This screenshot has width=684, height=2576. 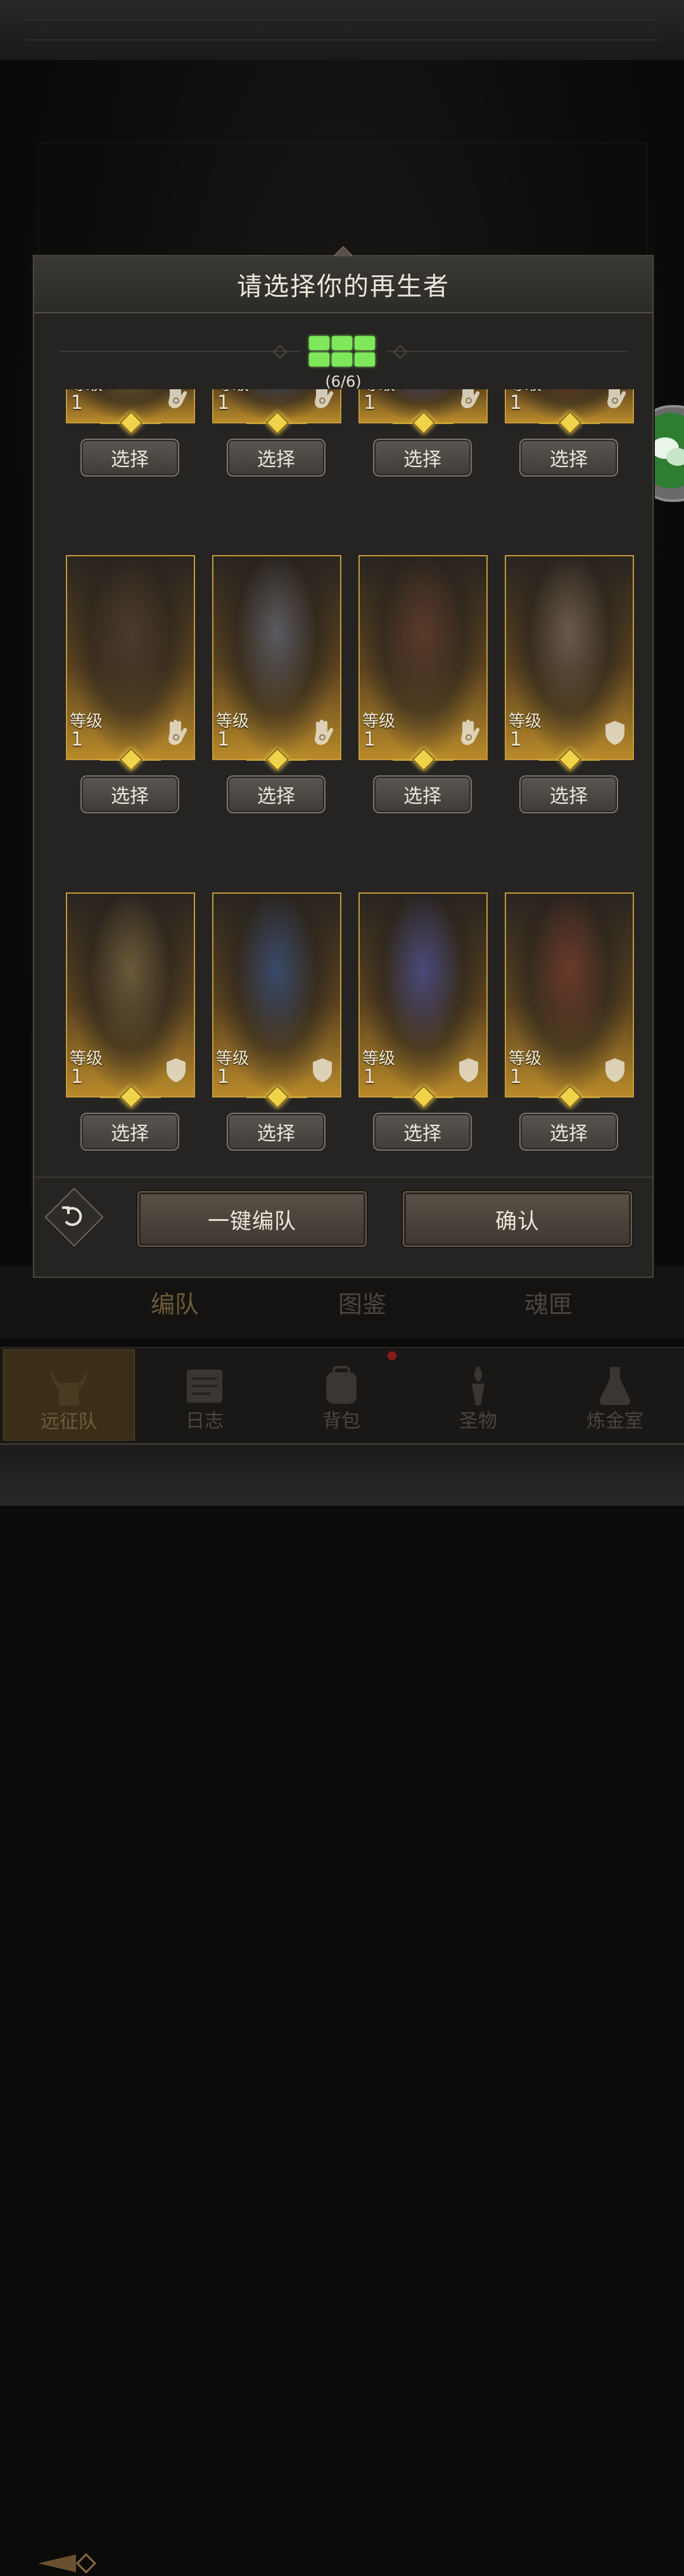 I want to click on nav-expedition: 远征队, so click(x=69, y=1395).